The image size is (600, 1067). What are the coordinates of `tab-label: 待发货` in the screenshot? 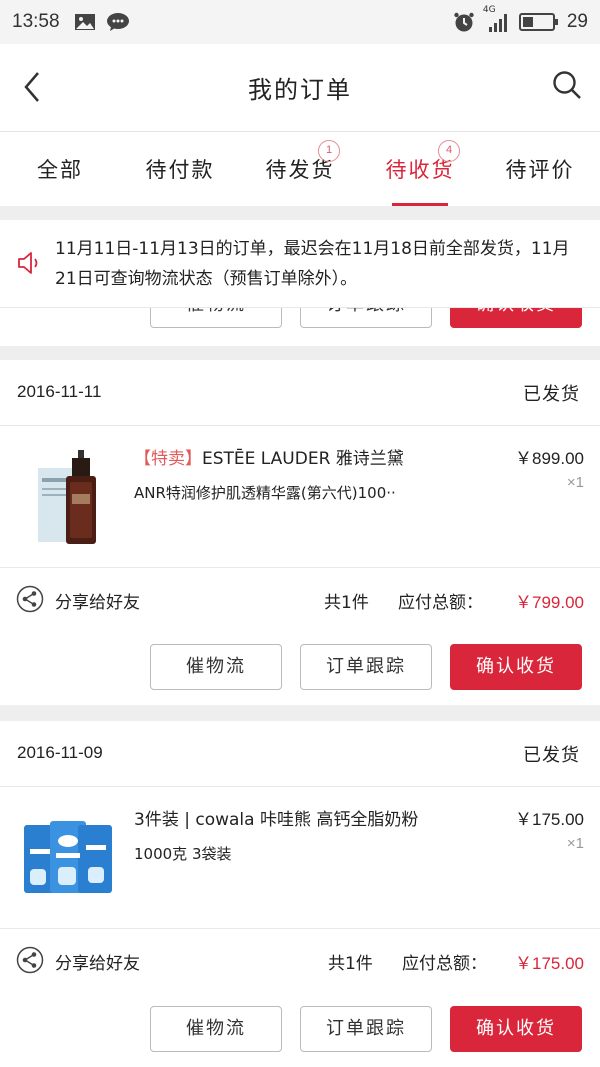 It's located at (300, 170).